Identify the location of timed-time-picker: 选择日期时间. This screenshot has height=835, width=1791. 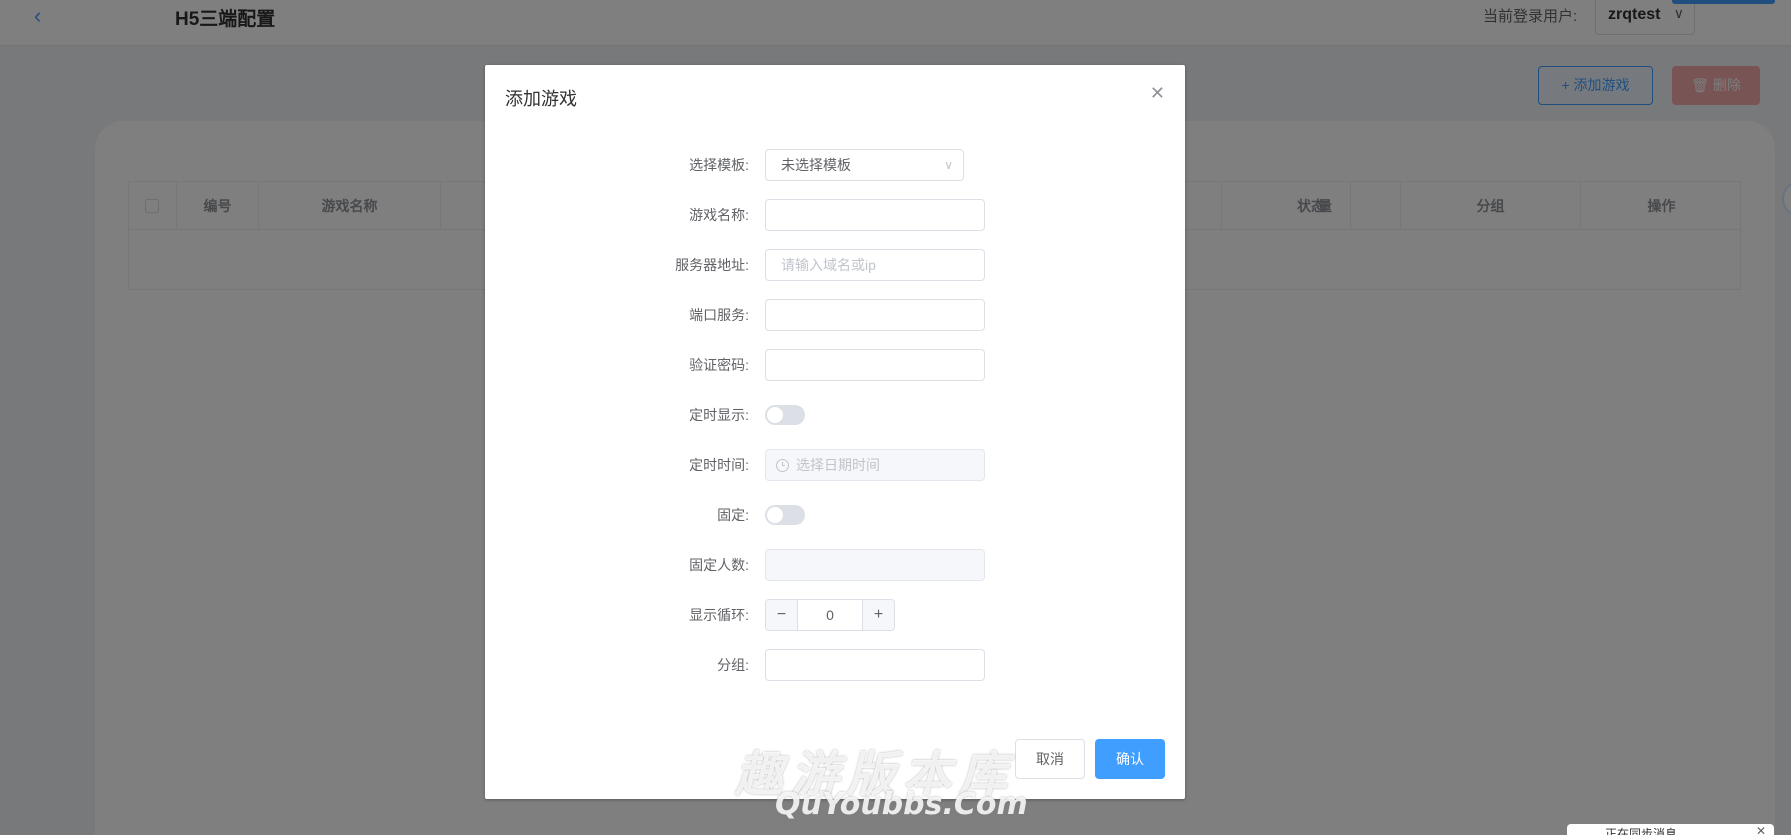
(875, 465).